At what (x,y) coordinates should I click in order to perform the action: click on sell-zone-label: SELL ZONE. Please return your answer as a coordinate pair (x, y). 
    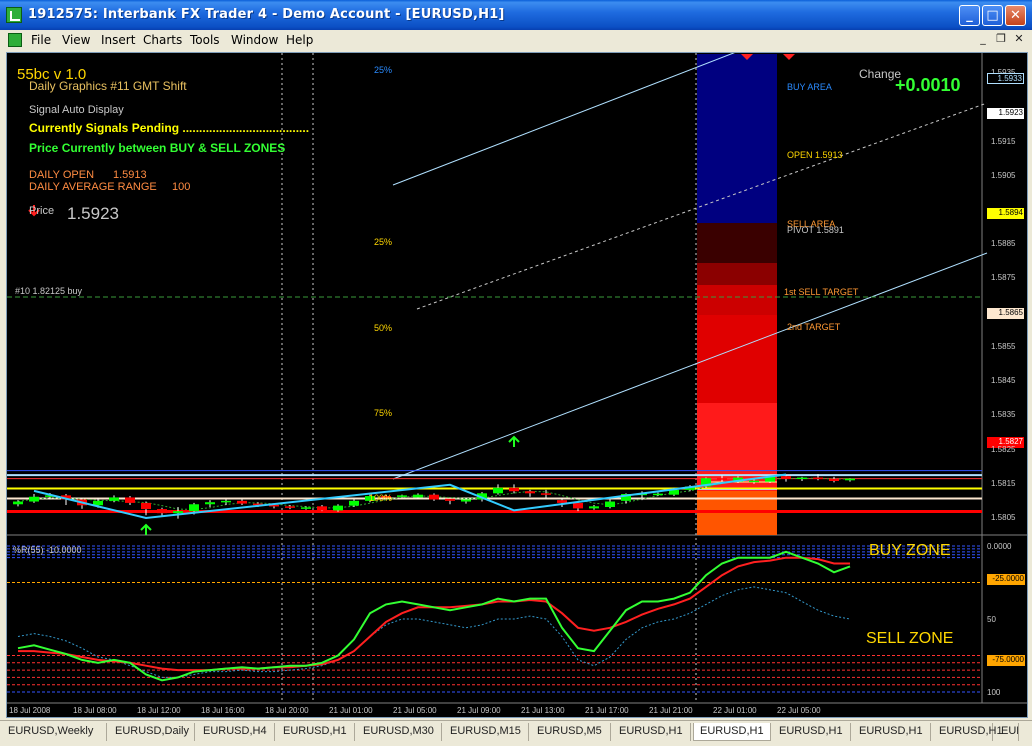
    Looking at the image, I should click on (910, 638).